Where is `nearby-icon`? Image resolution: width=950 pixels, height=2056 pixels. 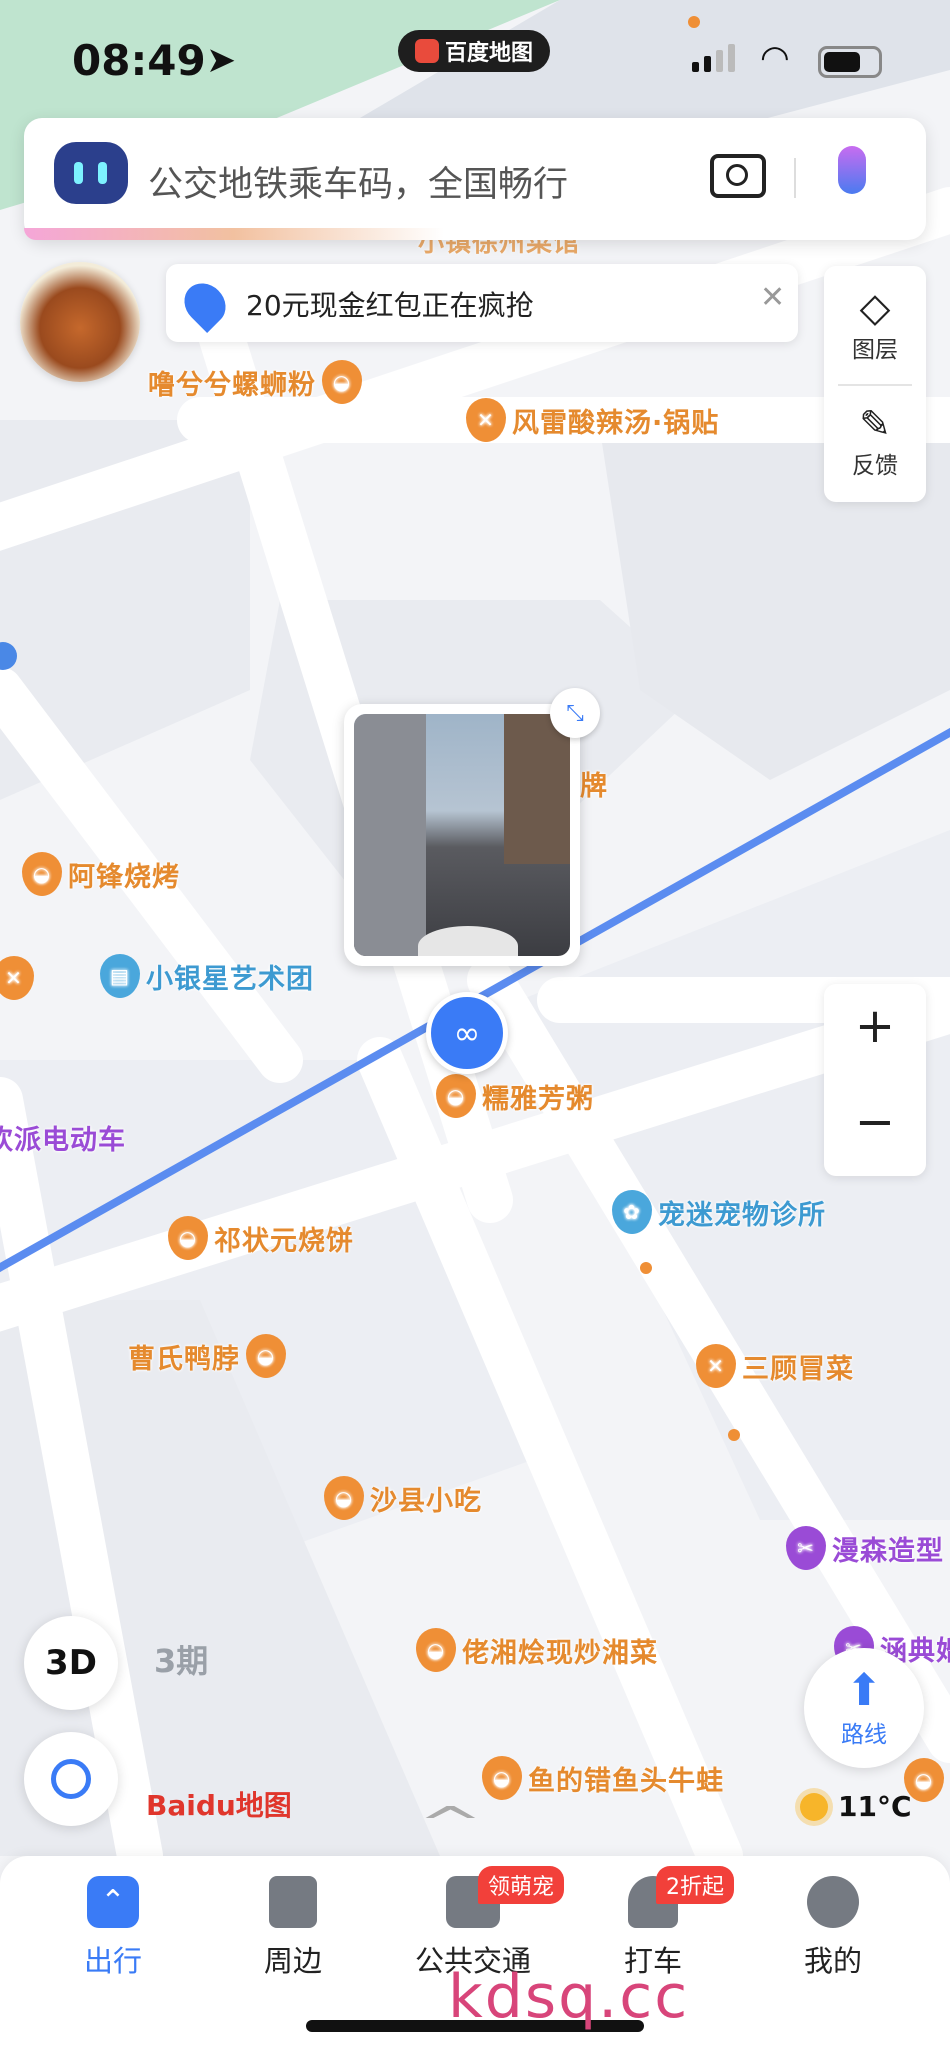
nearby-icon is located at coordinates (293, 1902).